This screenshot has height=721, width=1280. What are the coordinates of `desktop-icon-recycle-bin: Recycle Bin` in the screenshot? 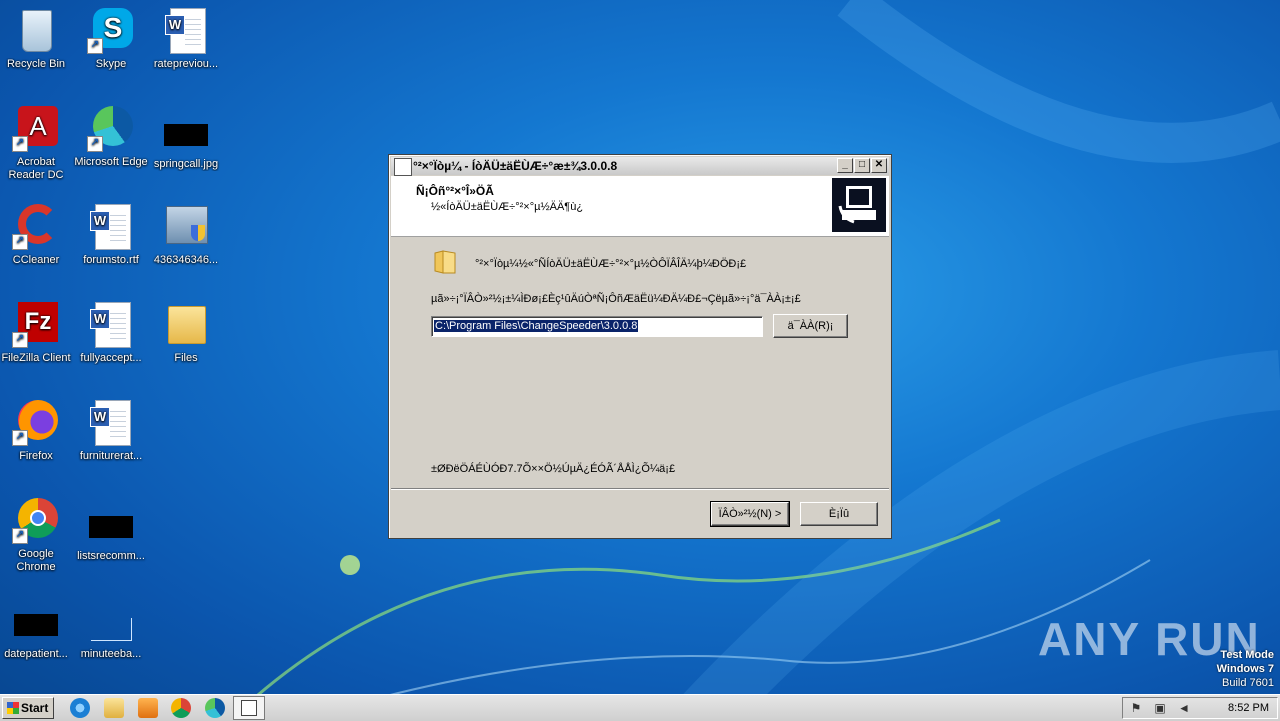 It's located at (38, 38).